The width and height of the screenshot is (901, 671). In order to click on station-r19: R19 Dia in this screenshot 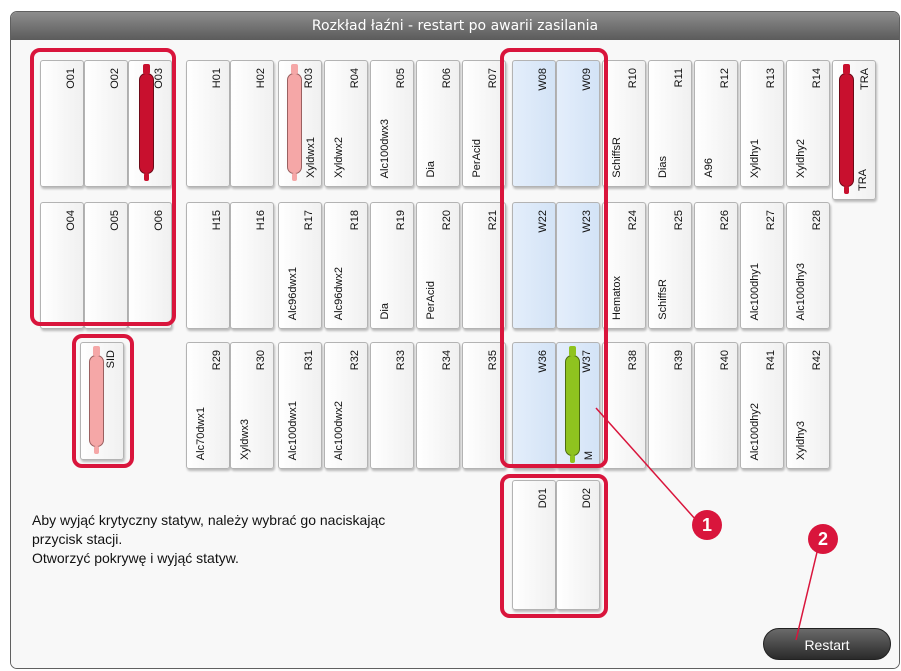, I will do `click(392, 265)`.